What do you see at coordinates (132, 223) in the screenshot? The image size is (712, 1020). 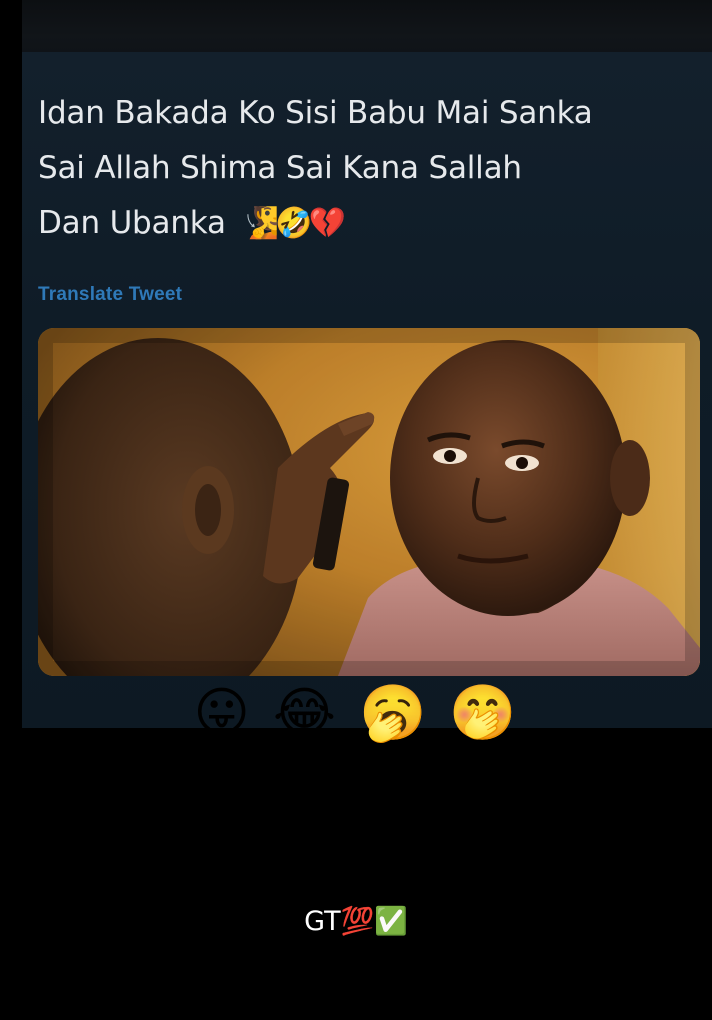 I see `tweet-text-line-3-words: Dan Ubanka` at bounding box center [132, 223].